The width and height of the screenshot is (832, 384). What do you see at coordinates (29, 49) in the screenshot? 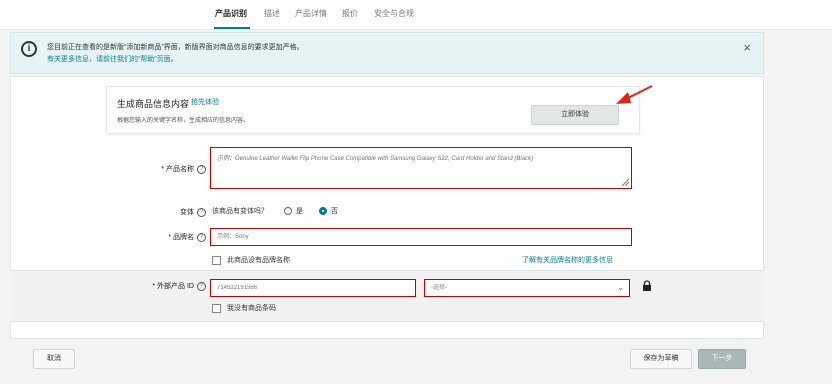
I see `info-icon: i` at bounding box center [29, 49].